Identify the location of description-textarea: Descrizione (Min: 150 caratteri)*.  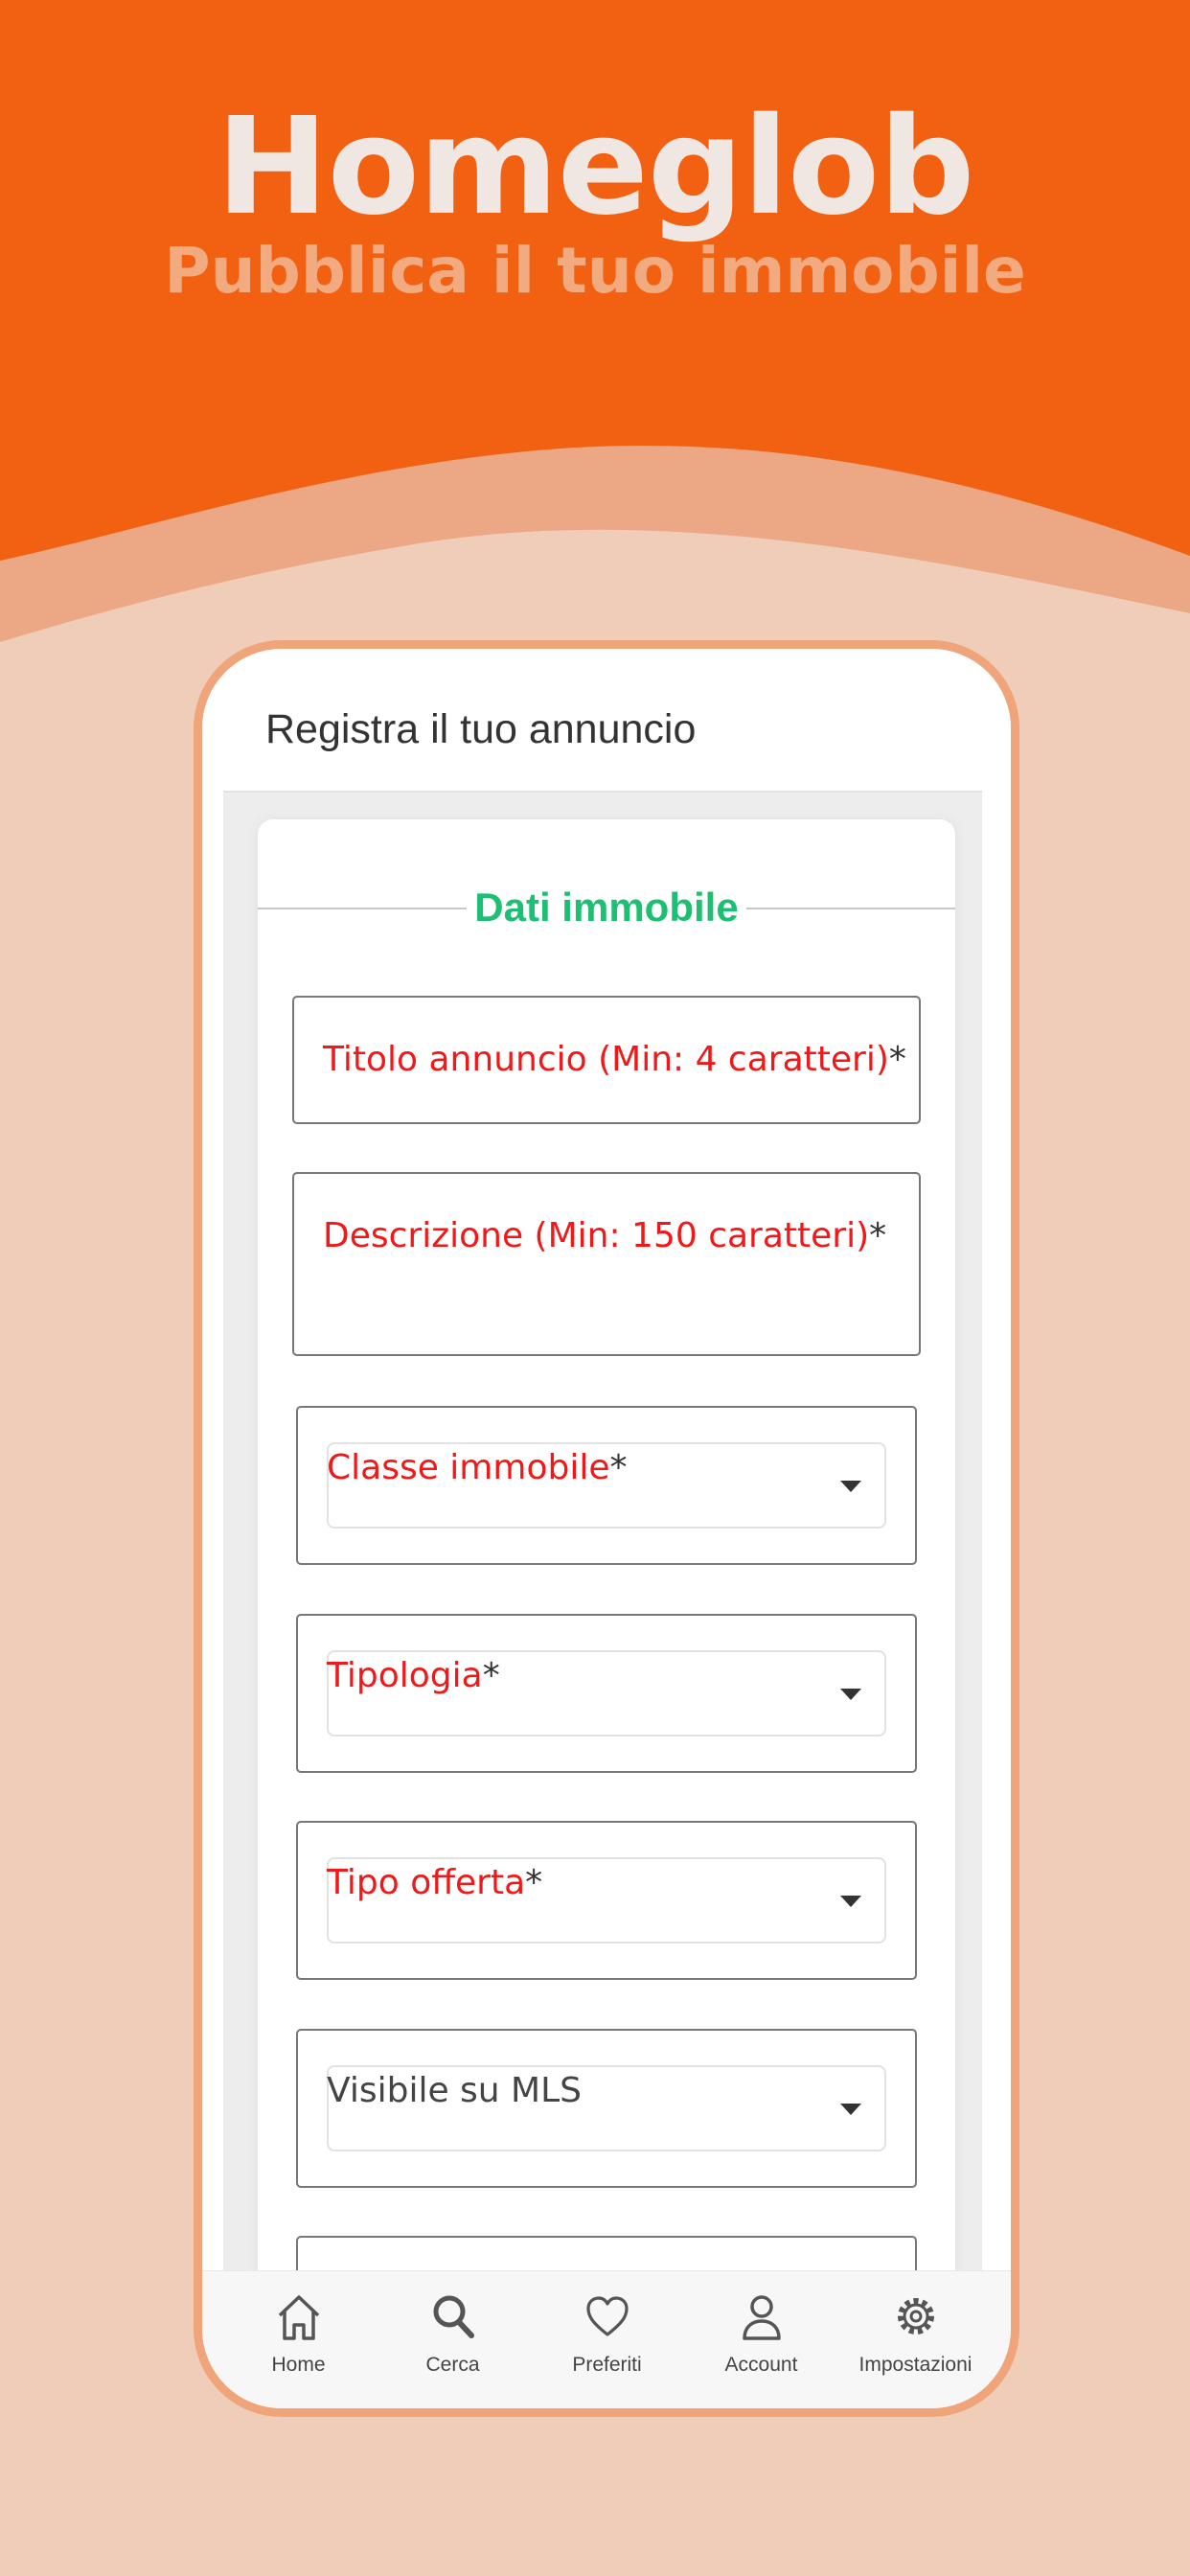
(606, 1264).